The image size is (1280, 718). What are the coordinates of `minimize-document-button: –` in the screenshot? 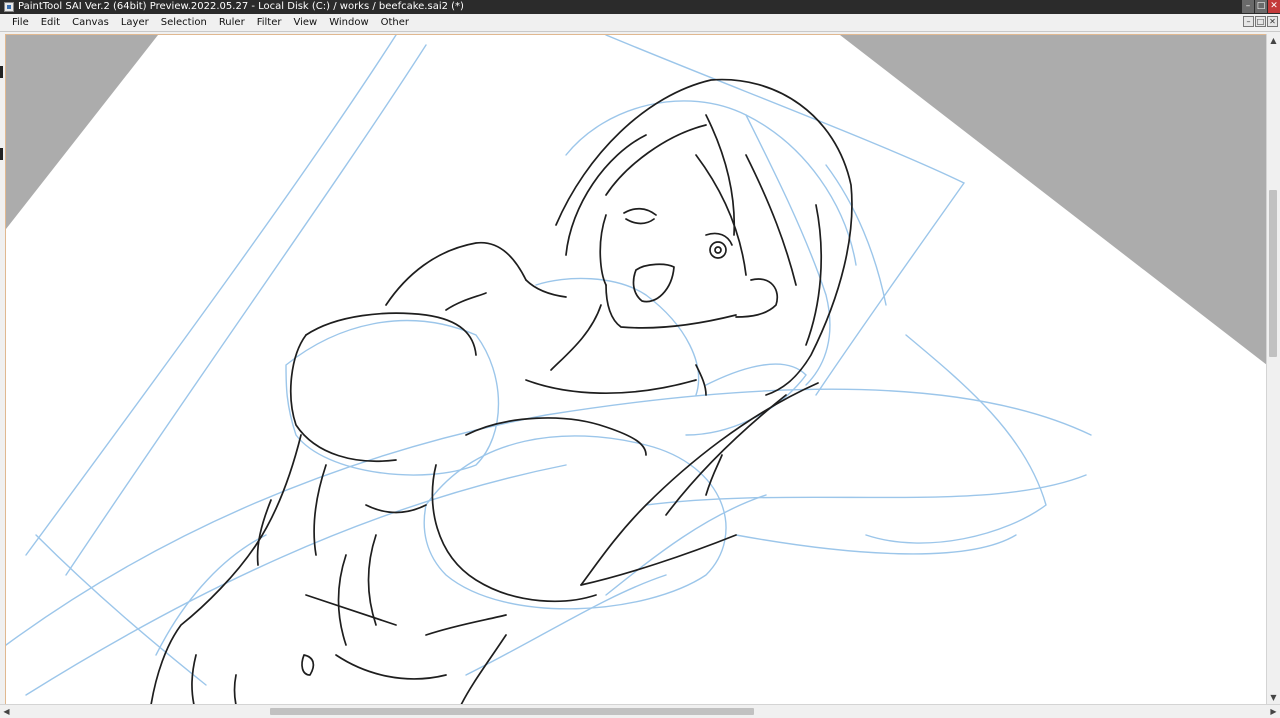 It's located at (1248, 21).